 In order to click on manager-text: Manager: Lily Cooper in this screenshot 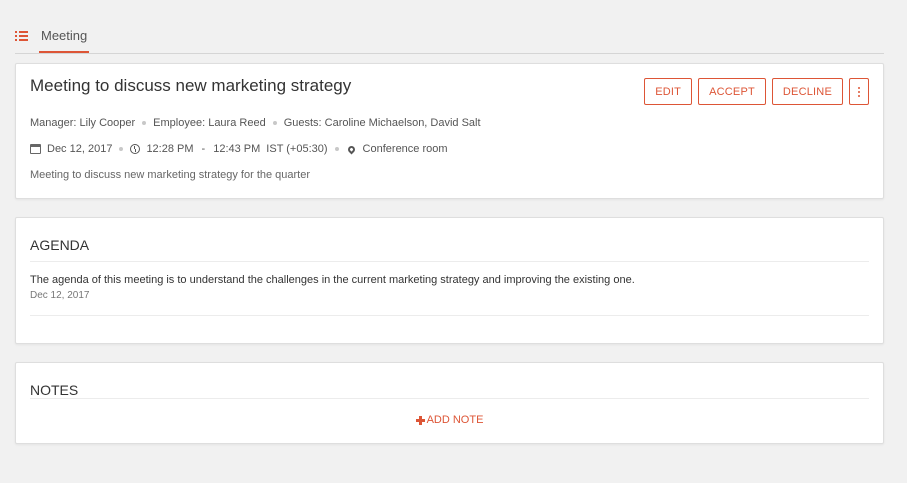, I will do `click(83, 123)`.